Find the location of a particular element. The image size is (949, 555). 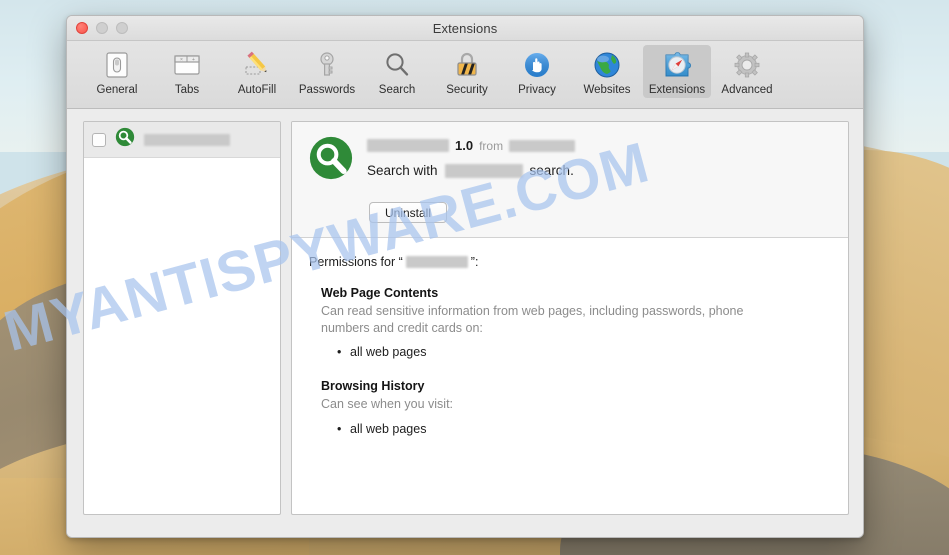

tab-general-label: General is located at coordinates (117, 90).